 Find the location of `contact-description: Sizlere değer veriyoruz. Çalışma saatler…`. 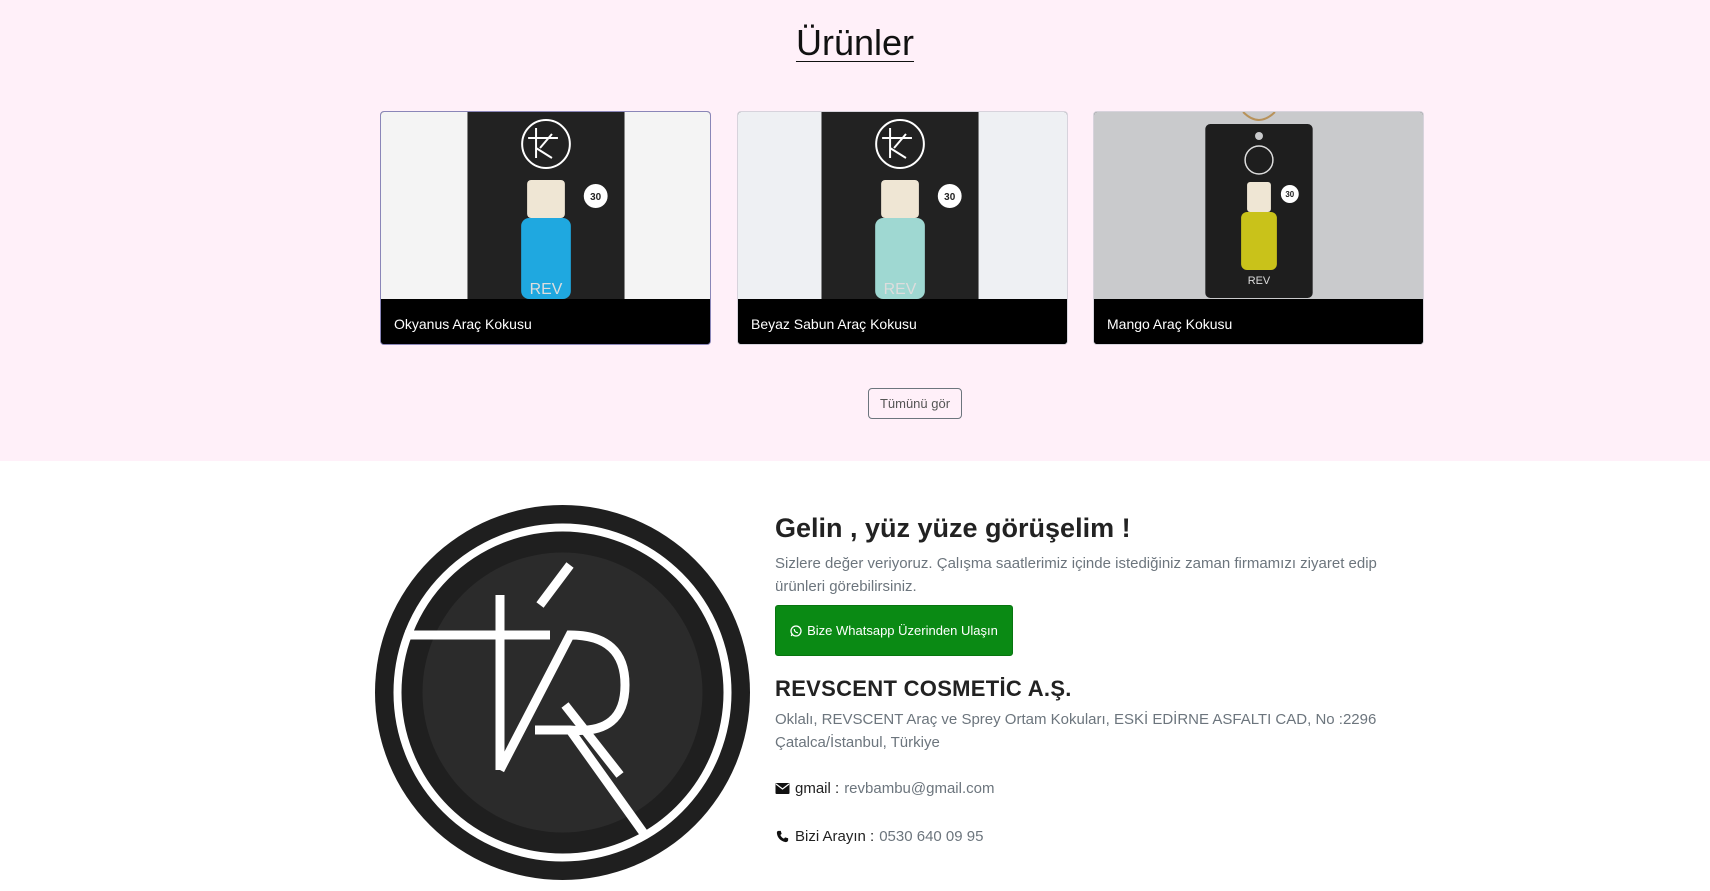

contact-description: Sizlere değer veriyoruz. Çalışma saatler… is located at coordinates (1076, 575).